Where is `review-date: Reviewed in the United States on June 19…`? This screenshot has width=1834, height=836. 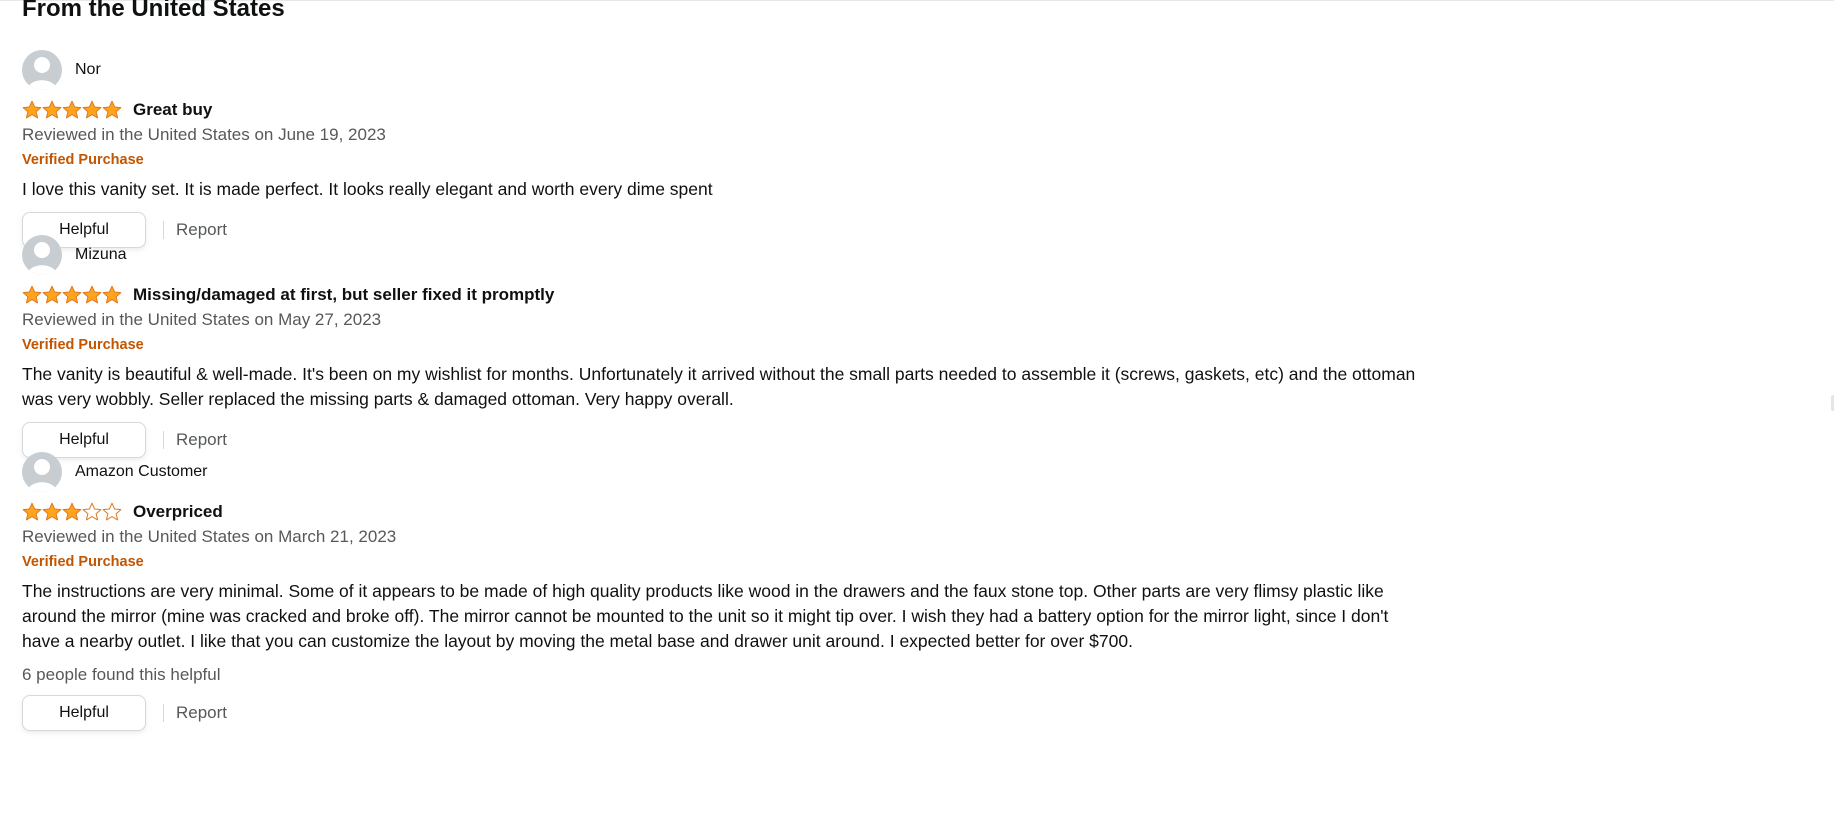
review-date: Reviewed in the United States on June 19… is located at coordinates (204, 134).